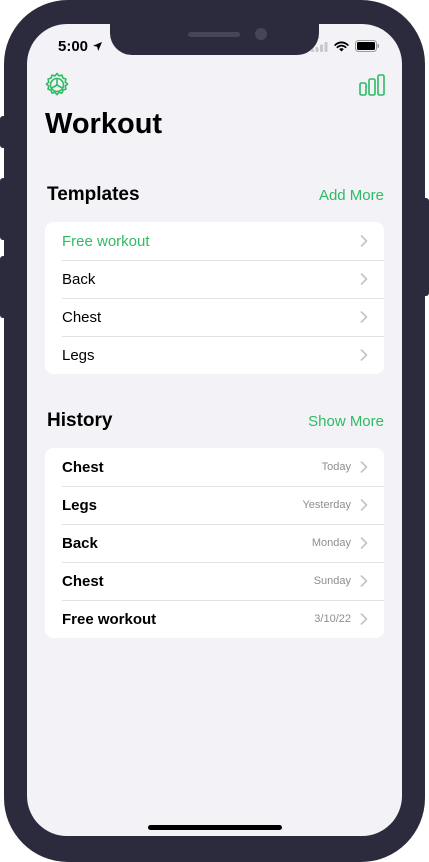 This screenshot has width=429, height=862. Describe the element at coordinates (78, 355) in the screenshot. I see `template-item-label: Legs` at that location.